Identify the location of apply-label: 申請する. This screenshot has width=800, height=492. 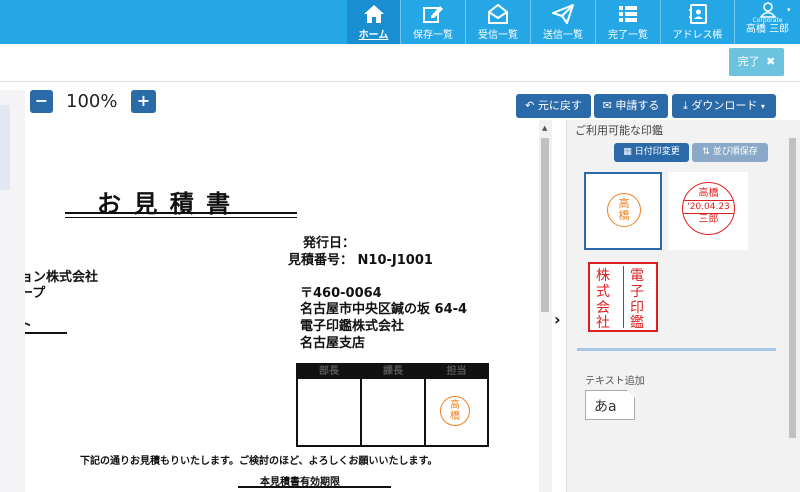
(637, 105).